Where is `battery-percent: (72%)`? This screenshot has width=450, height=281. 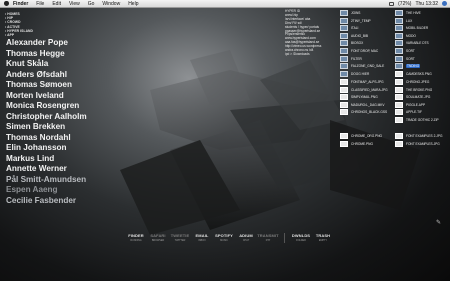
battery-percent: (72%) is located at coordinates (404, 4).